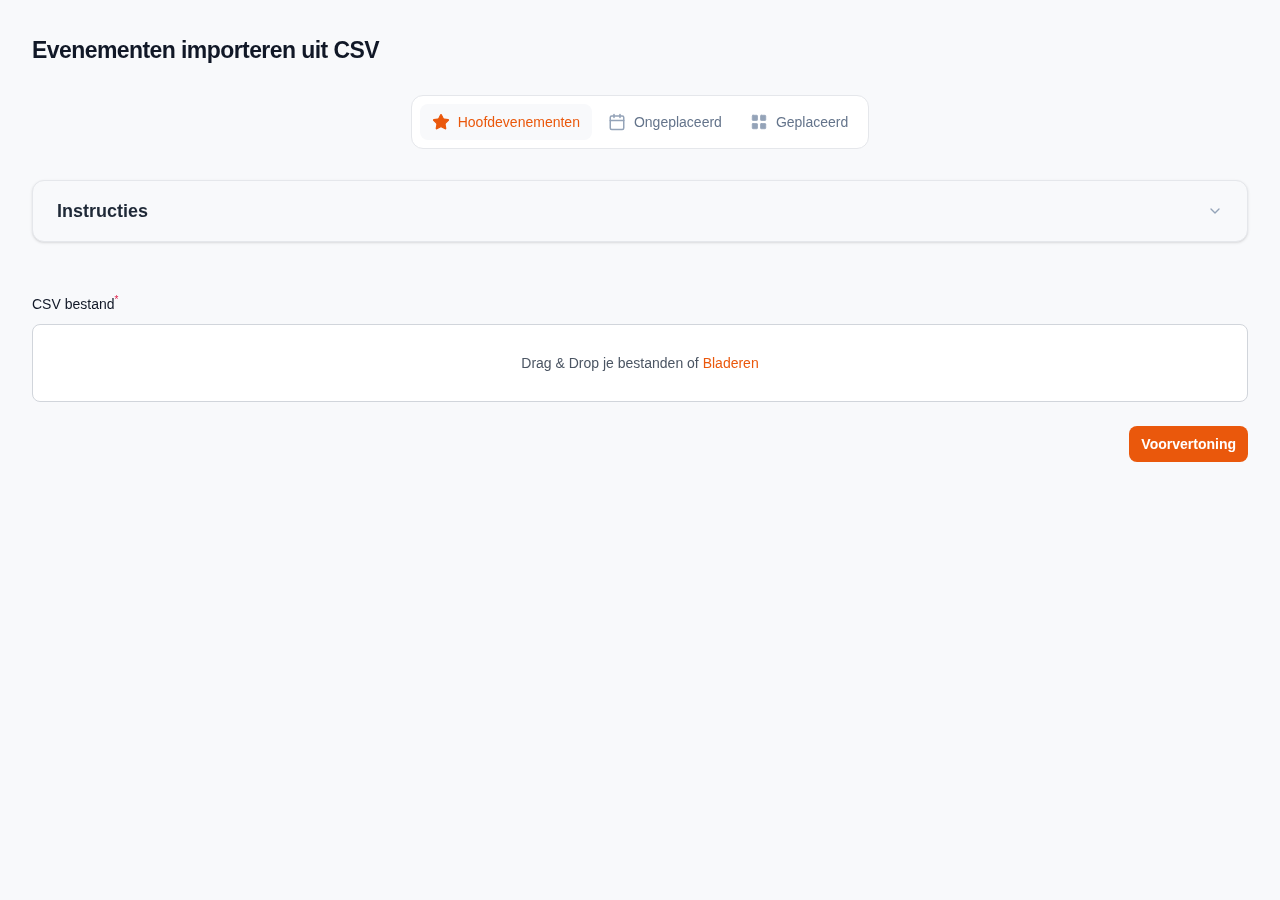  Describe the element at coordinates (505, 122) in the screenshot. I see `tab: Hoofdevenementen` at that location.